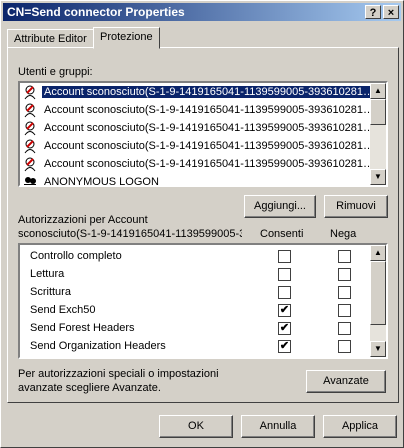 The height and width of the screenshot is (448, 404). Describe the element at coordinates (55, 72) in the screenshot. I see `users-label: Utenti e gruppi:` at that location.